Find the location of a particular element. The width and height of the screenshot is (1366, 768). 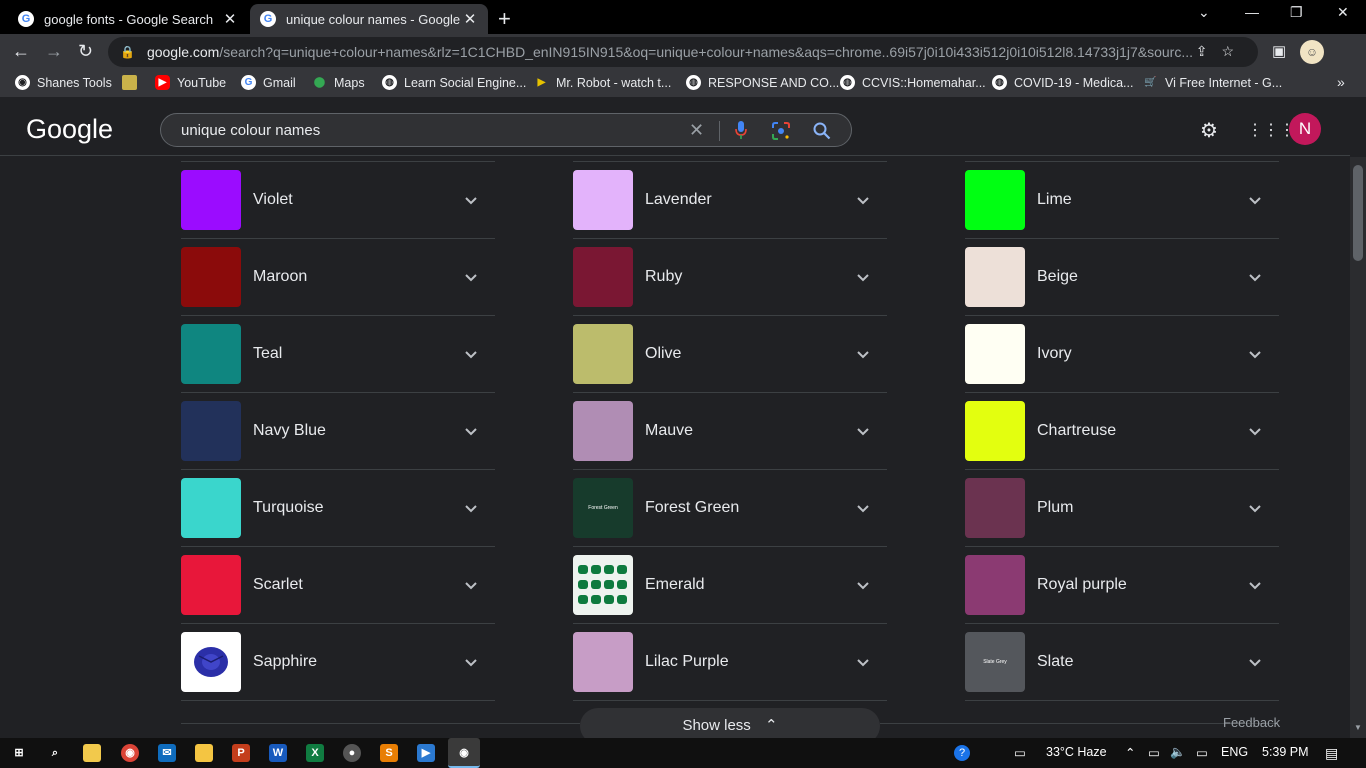

notifications-icon: ▤ is located at coordinates (1331, 753).